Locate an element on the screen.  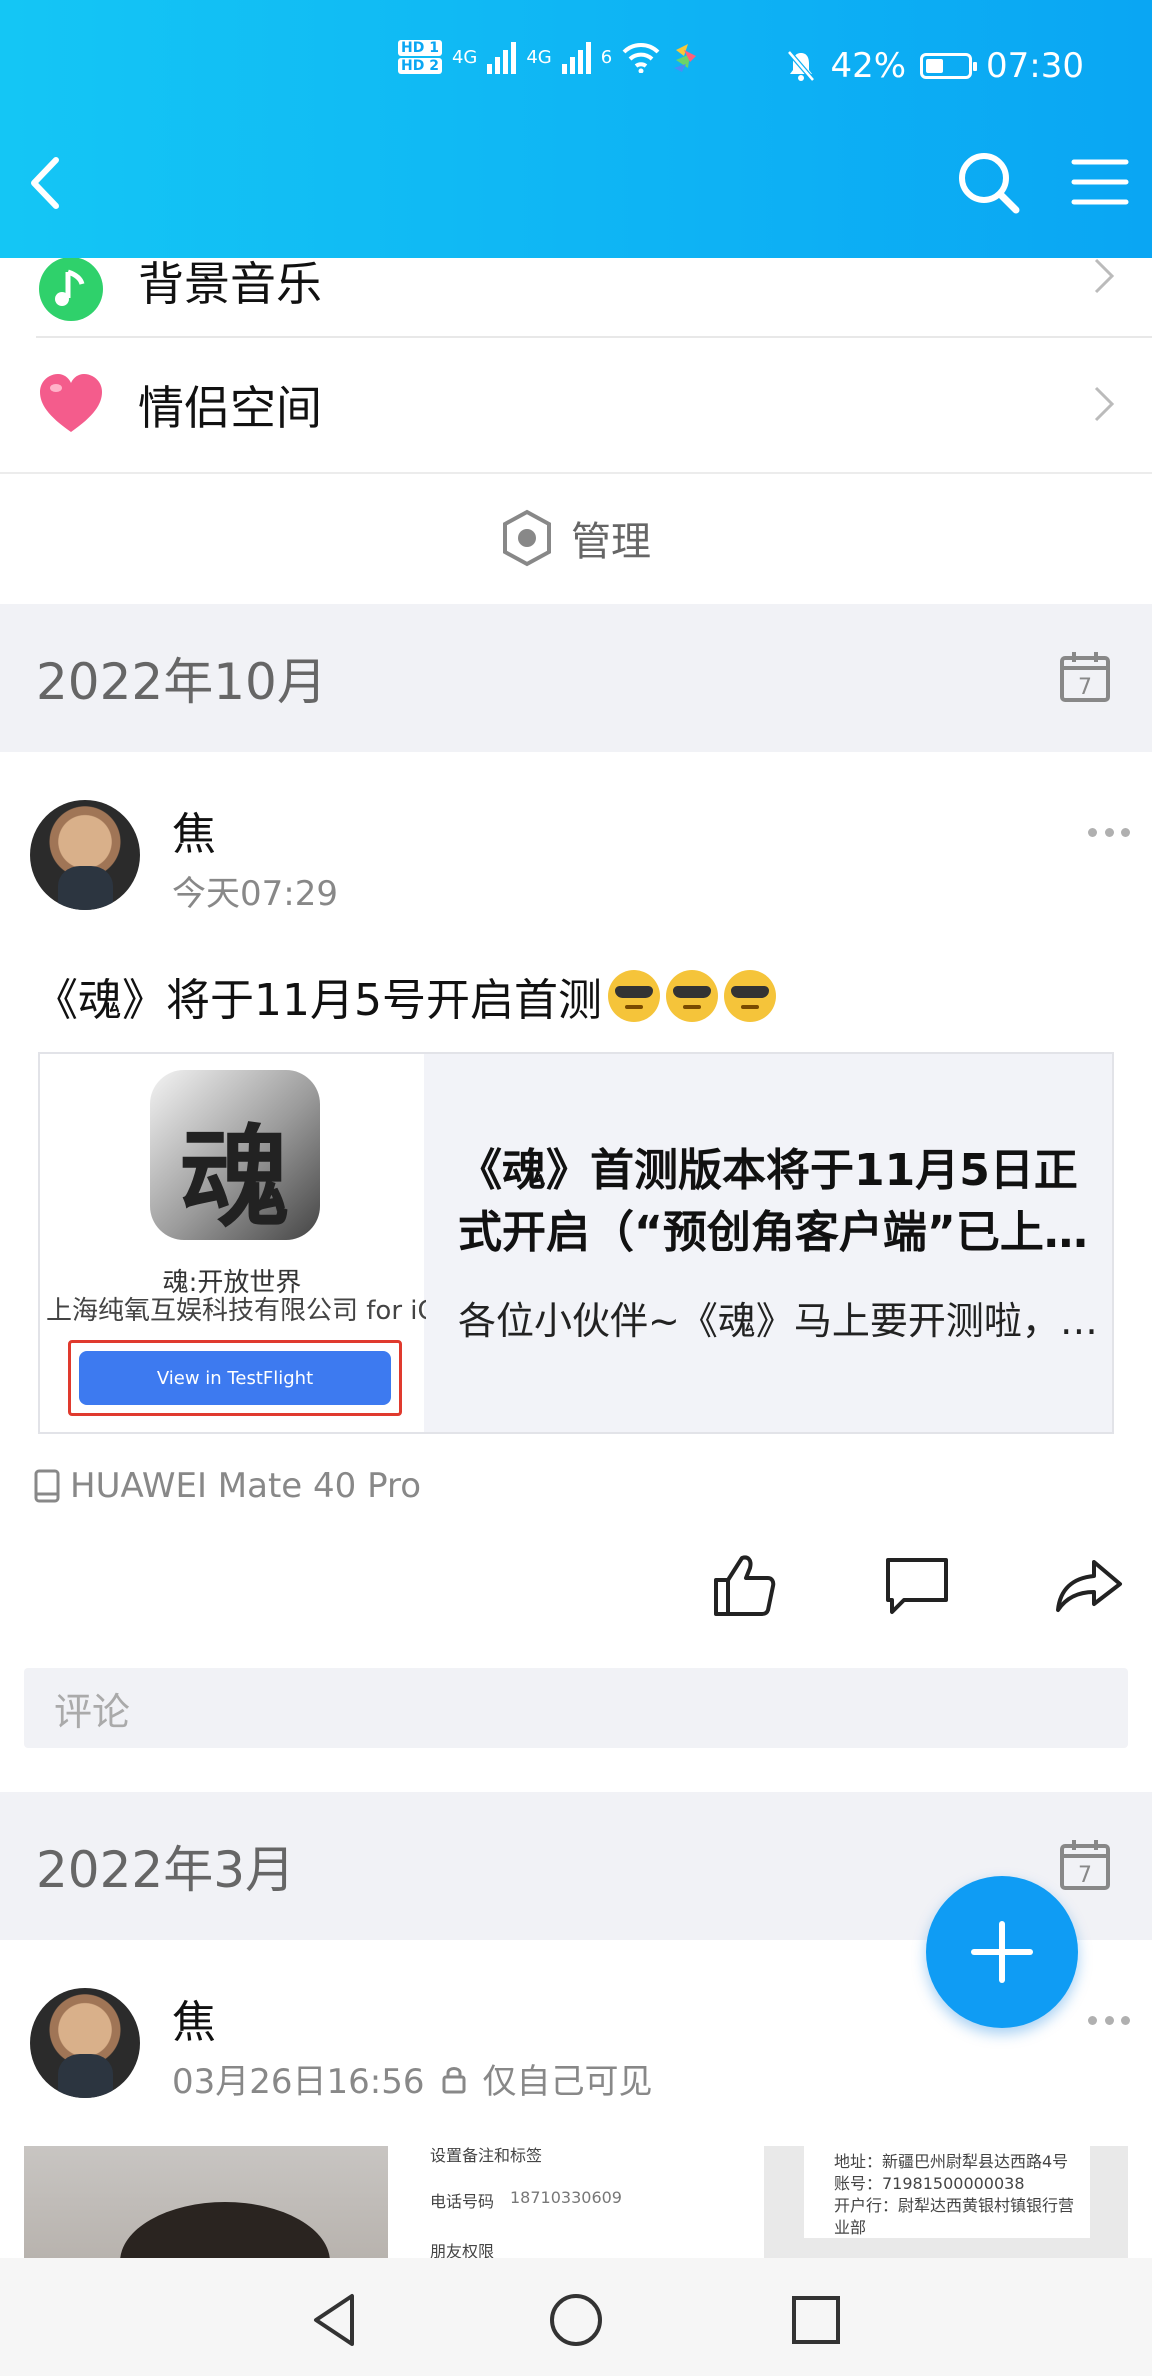
manage-button: 管理 is located at coordinates (576, 537).